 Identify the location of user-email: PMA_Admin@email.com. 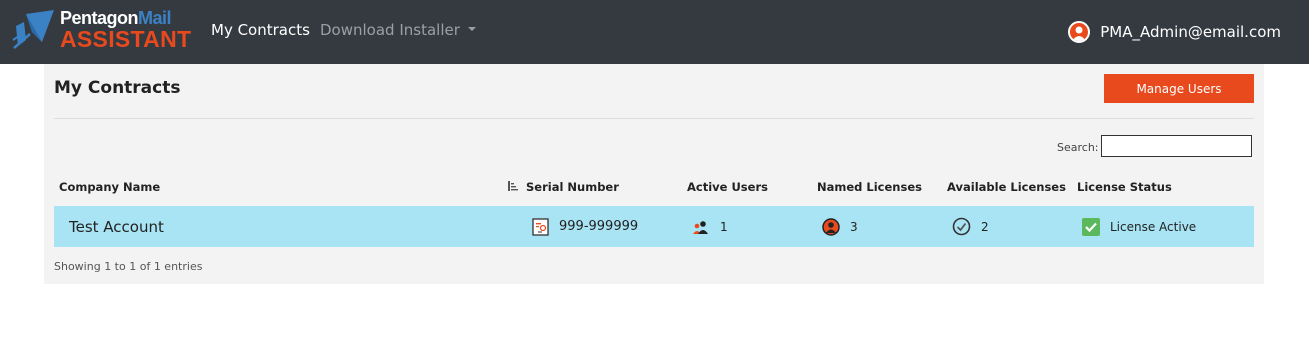
(1190, 32).